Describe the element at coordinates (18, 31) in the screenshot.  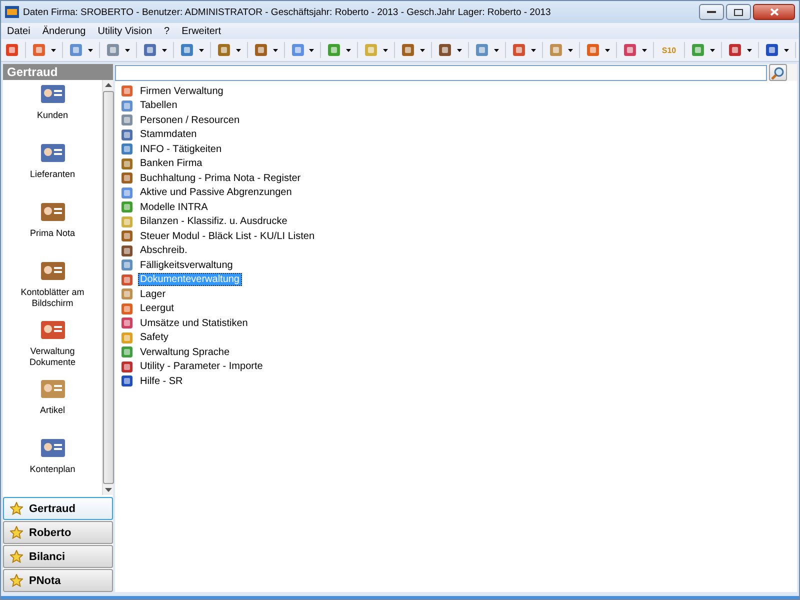
I see `menu-item: Datei` at that location.